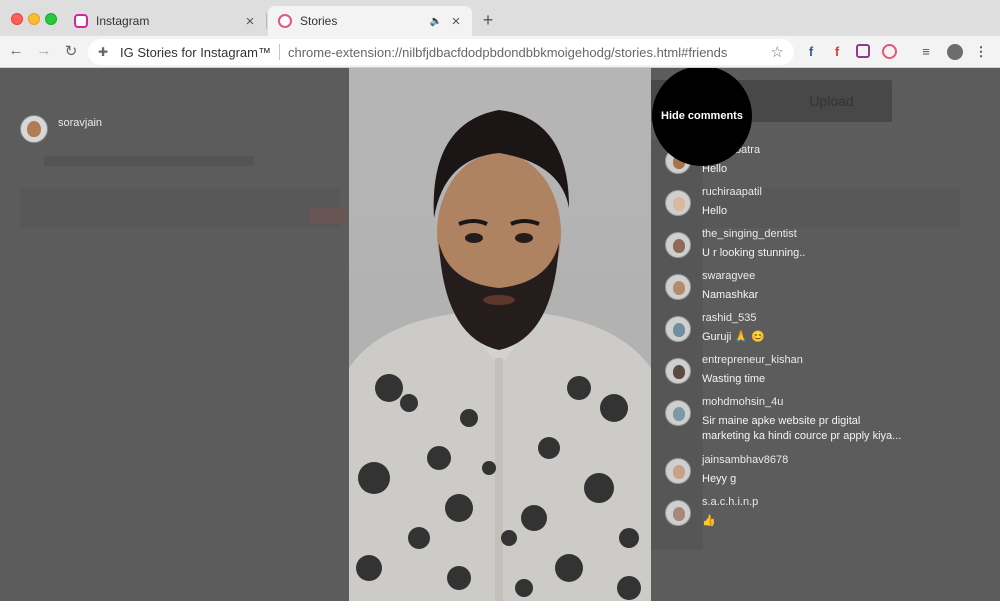 The width and height of the screenshot is (1000, 601). I want to click on comment-username: swaragvee, so click(729, 276).